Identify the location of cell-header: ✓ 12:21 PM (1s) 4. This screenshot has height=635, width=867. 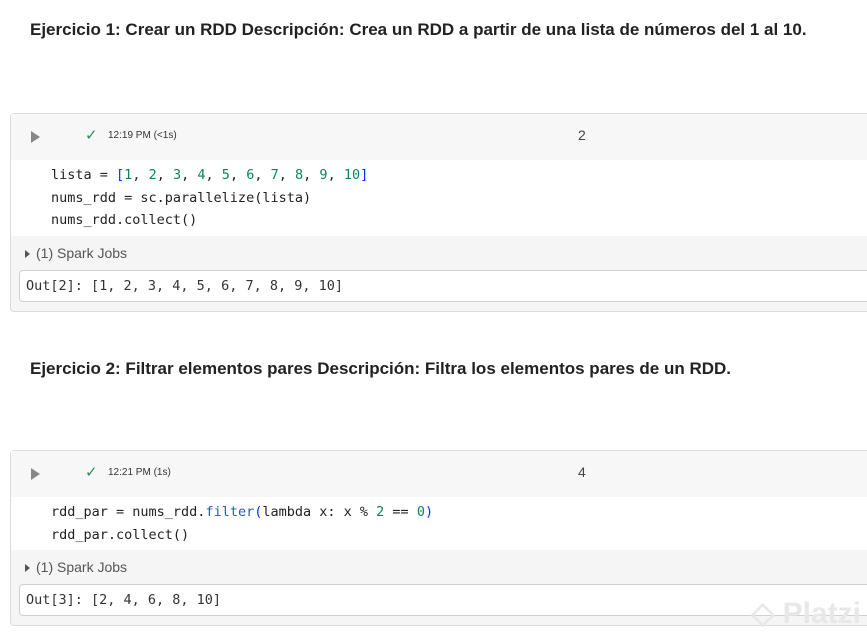
(439, 474).